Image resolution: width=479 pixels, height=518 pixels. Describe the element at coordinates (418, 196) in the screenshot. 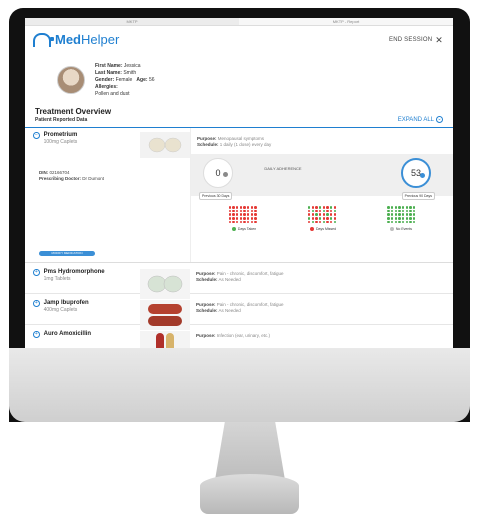

I see `period-90-button: Previous 90 Days` at that location.